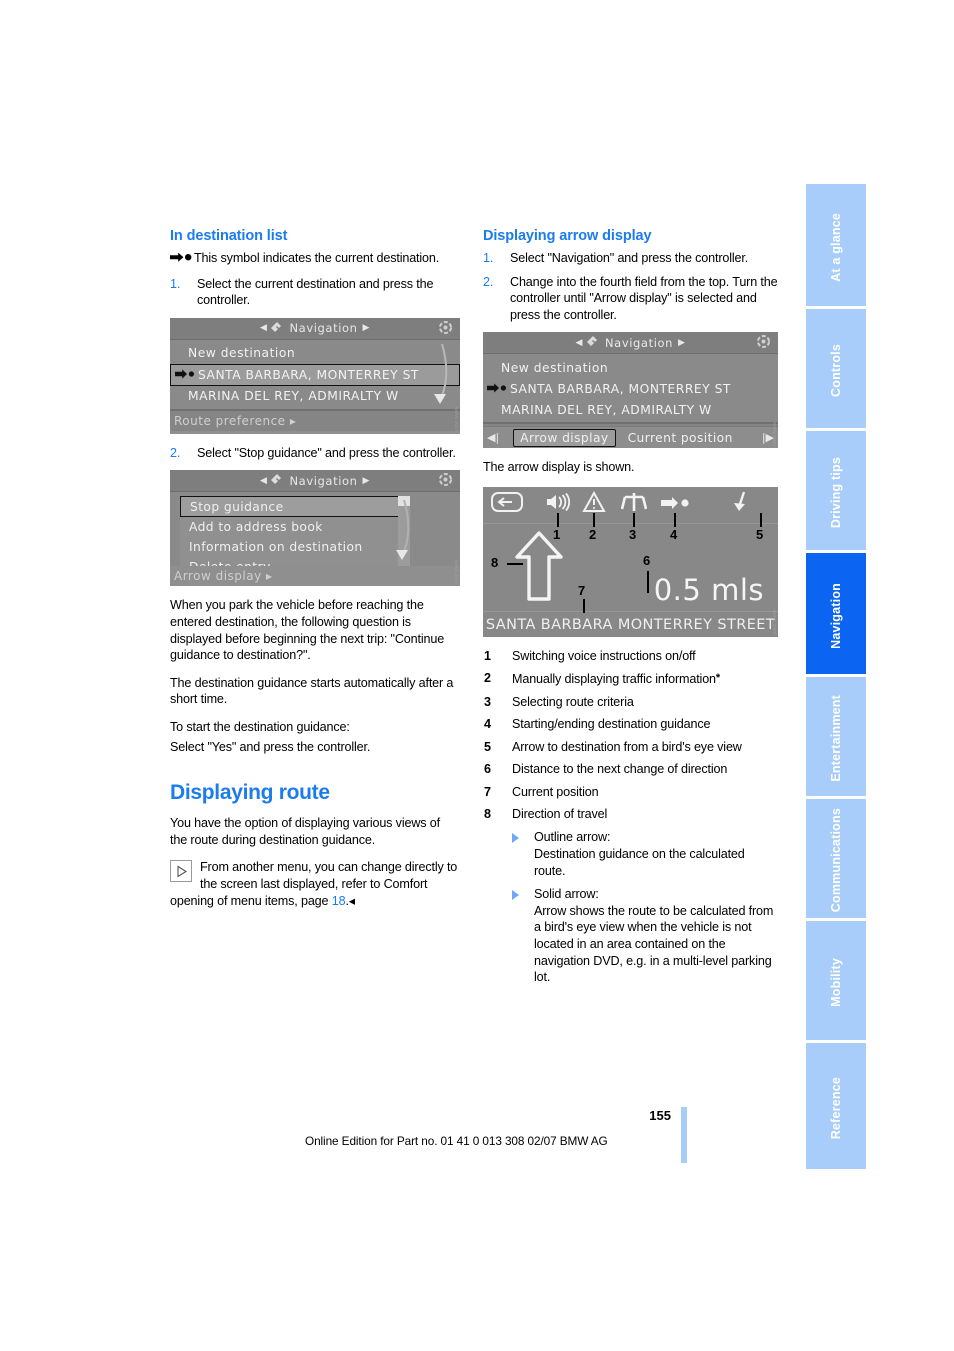  What do you see at coordinates (660, 1115) in the screenshot?
I see `page-number: 155` at bounding box center [660, 1115].